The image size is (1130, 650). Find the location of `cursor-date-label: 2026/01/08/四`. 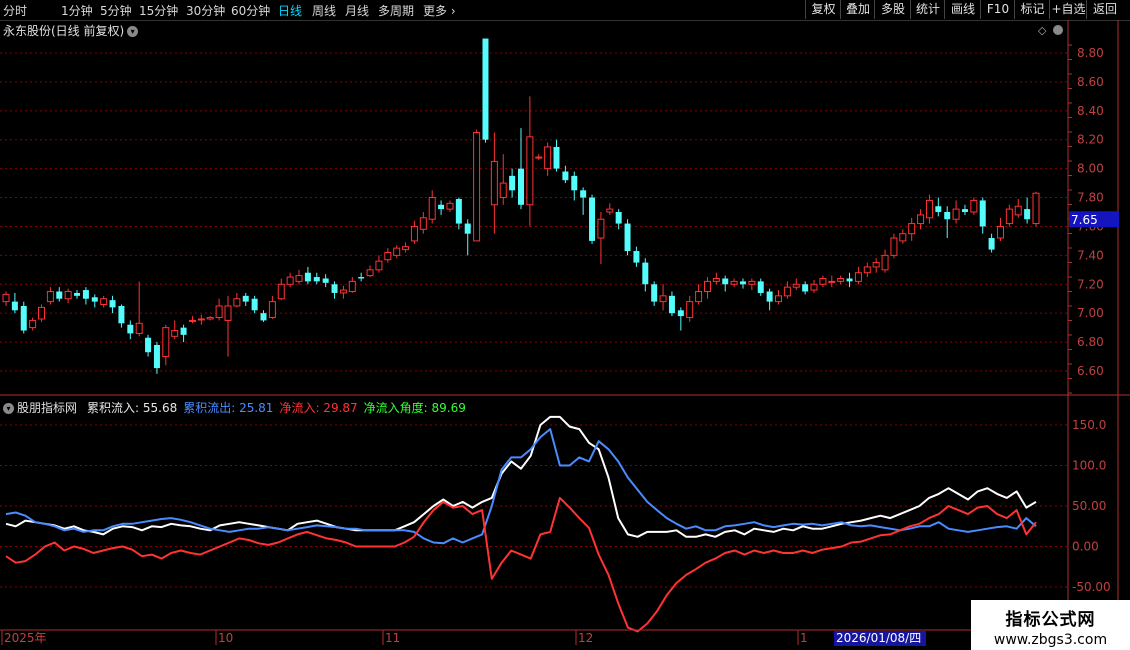

cursor-date-label: 2026/01/08/四 is located at coordinates (878, 638).